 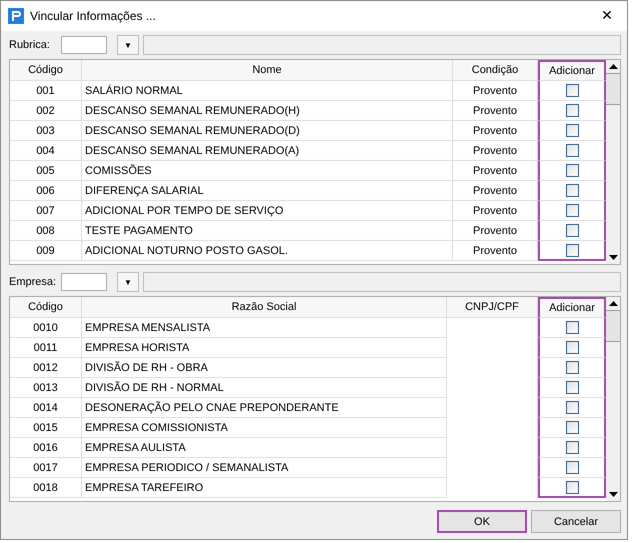 I want to click on table-cell: EMPRESA MENSALISTA, so click(x=264, y=328).